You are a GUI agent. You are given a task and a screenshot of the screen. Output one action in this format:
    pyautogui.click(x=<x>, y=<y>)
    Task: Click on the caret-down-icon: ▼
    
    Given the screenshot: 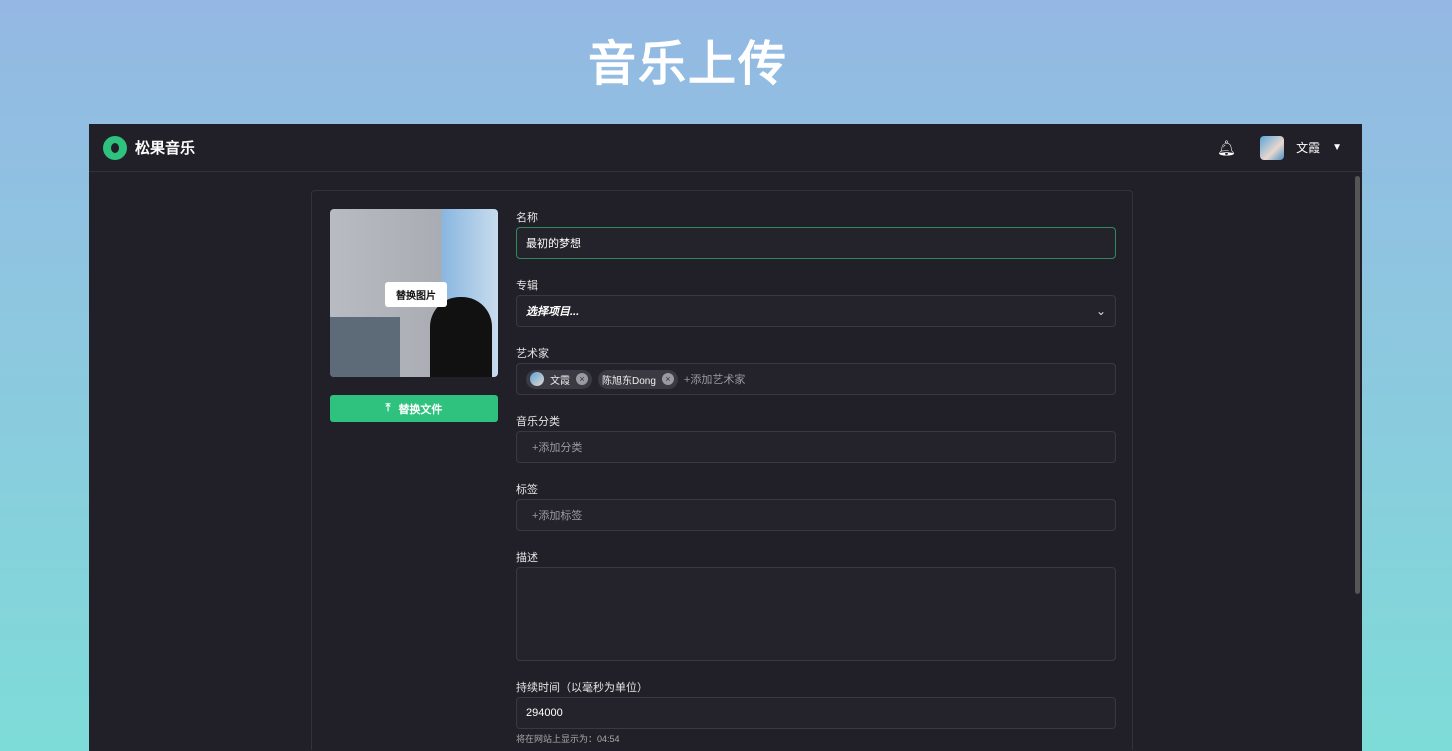 What is the action you would take?
    pyautogui.click(x=1337, y=147)
    